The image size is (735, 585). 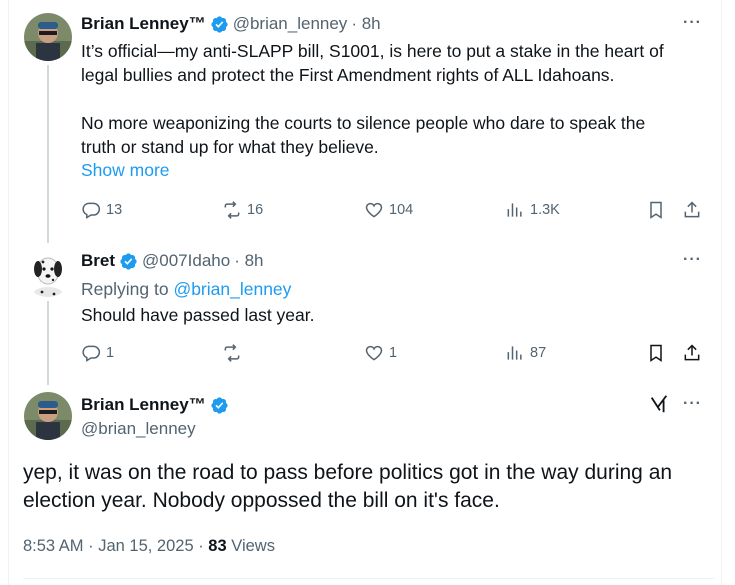 What do you see at coordinates (253, 546) in the screenshot?
I see `views-label: Views` at bounding box center [253, 546].